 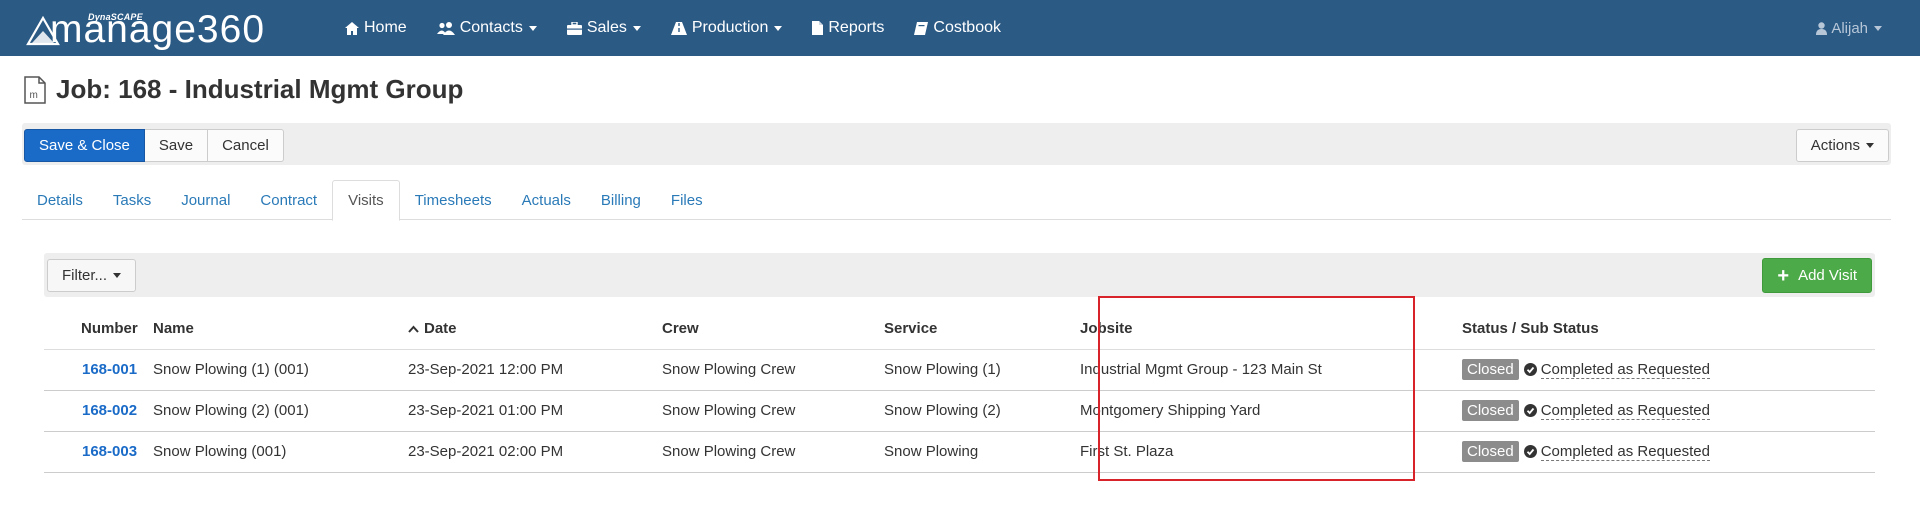 What do you see at coordinates (535, 452) in the screenshot?
I see `visit-date: 23-Sep-2021 02:00 PM` at bounding box center [535, 452].